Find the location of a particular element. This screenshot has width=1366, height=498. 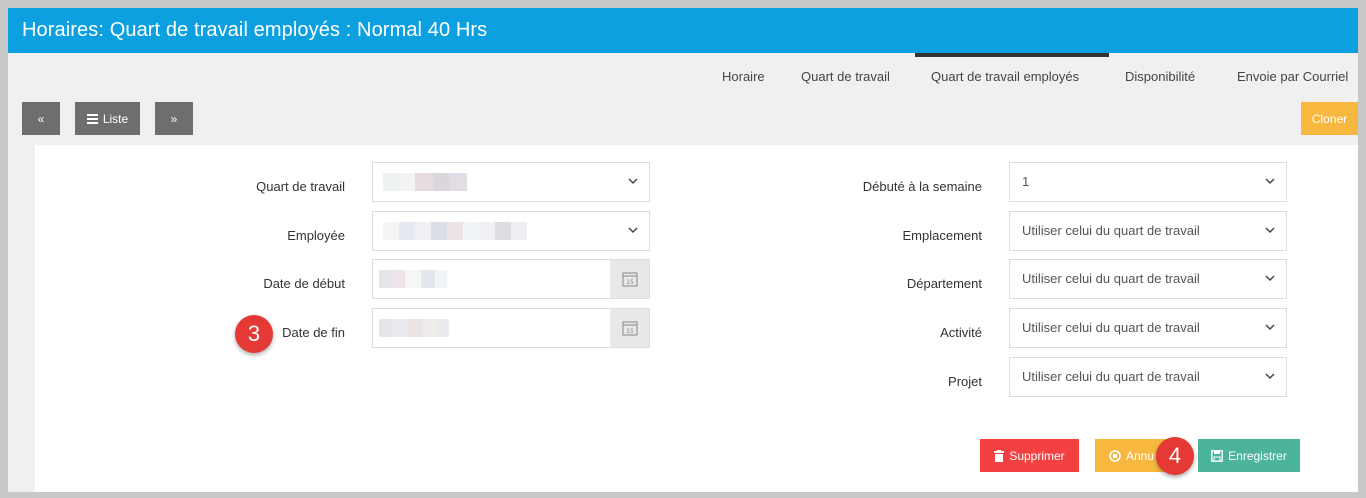

list-button: Liste is located at coordinates (107, 118).